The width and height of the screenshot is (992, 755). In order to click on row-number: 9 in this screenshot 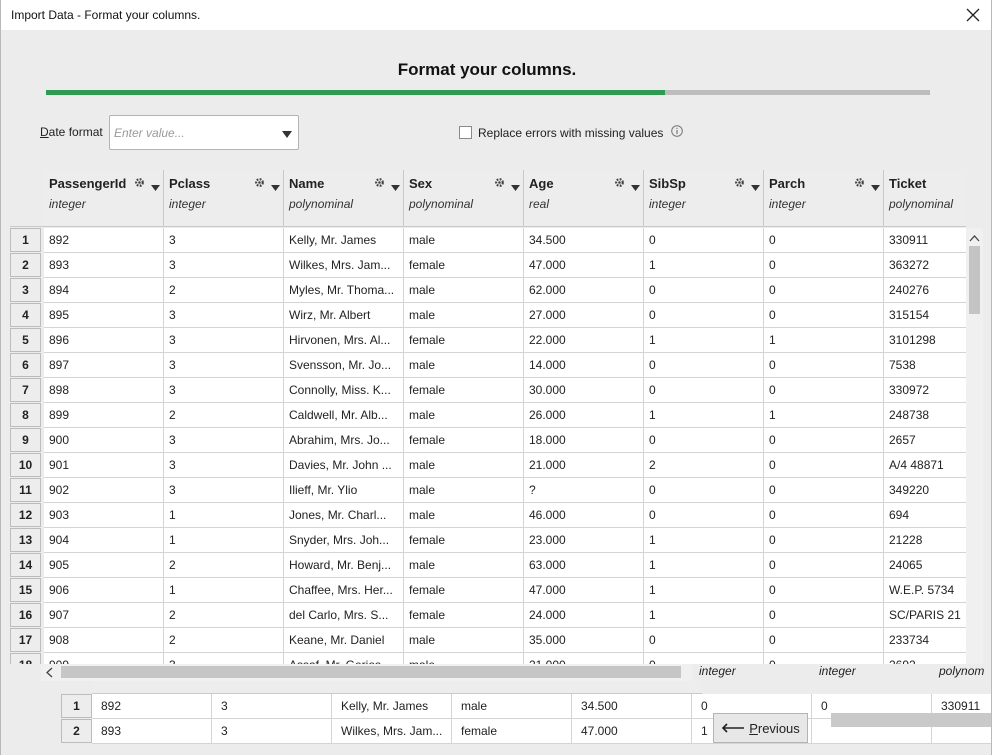, I will do `click(25, 440)`.